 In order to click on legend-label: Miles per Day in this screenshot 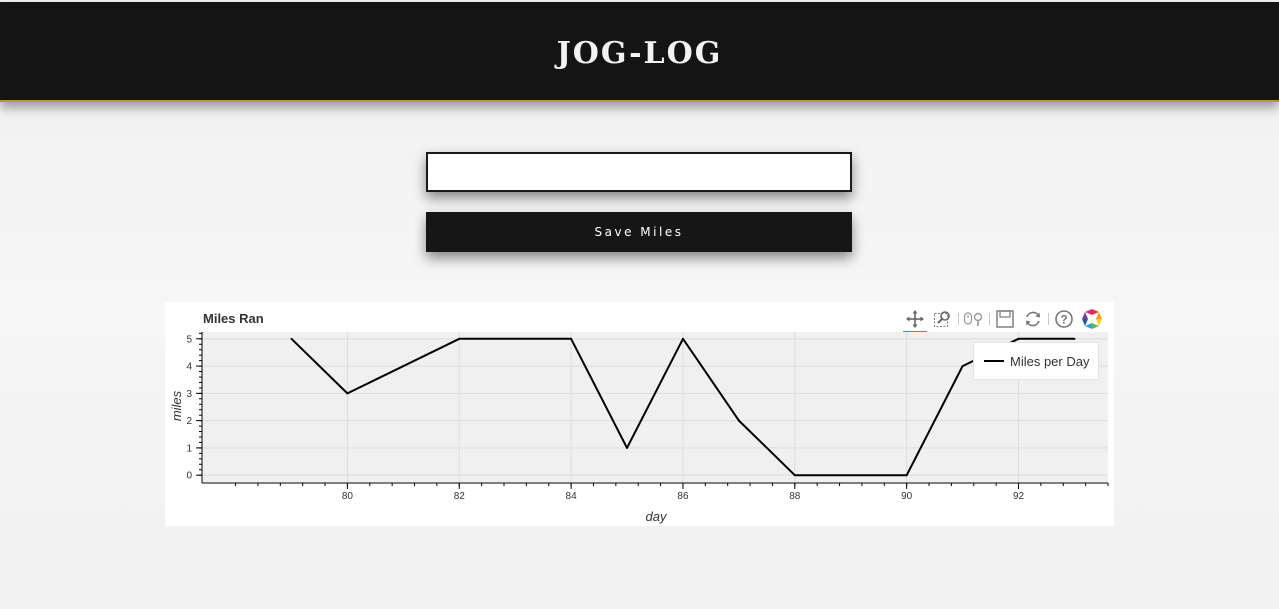, I will do `click(1050, 361)`.